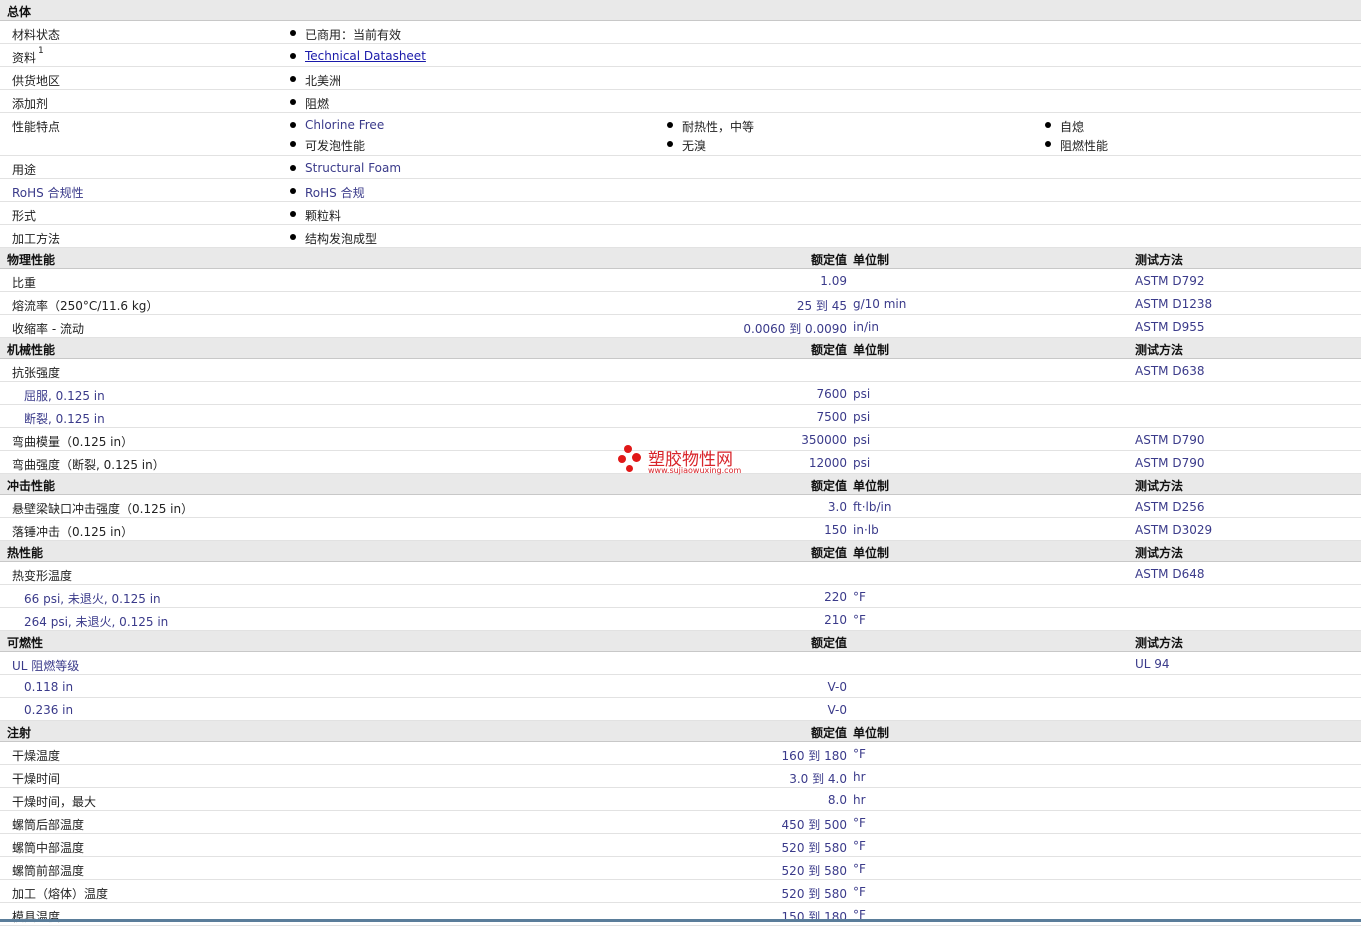  Describe the element at coordinates (680, 393) in the screenshot. I see `property-row: 屈服, 0.125 in 7600 psi` at that location.